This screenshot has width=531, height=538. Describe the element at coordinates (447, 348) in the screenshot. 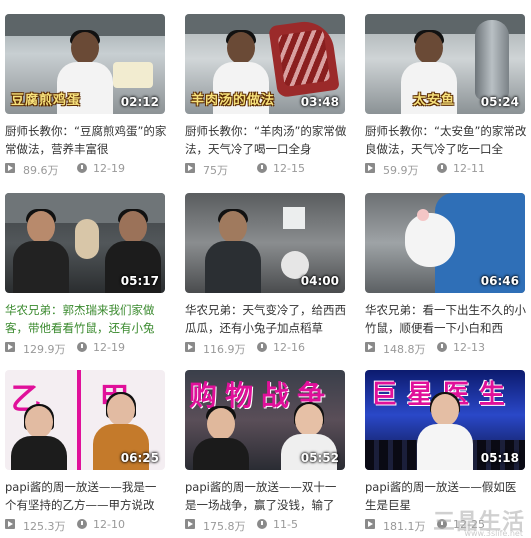

I see `video-meta: 148.8万 12-13` at that location.